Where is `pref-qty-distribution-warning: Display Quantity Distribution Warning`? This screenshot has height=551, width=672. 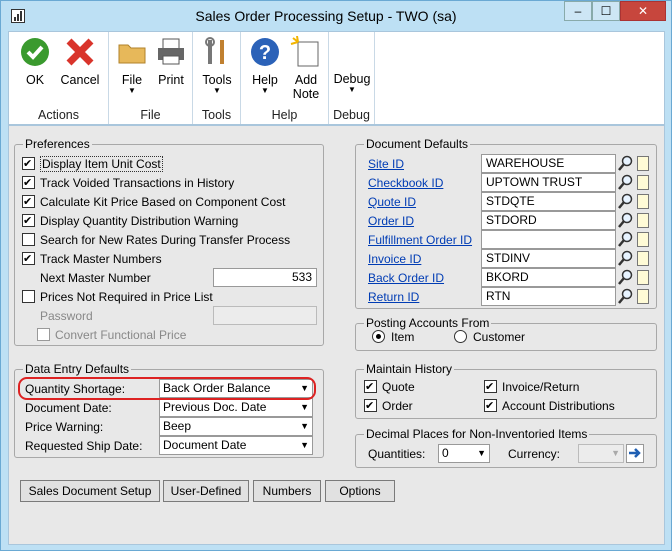
pref-qty-distribution-warning: Display Quantity Distribution Warning is located at coordinates (130, 221).